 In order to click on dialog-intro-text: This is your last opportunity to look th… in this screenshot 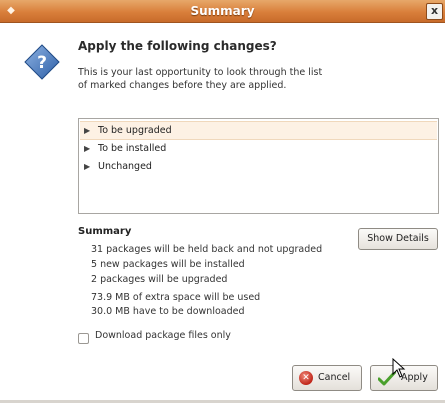, I will do `click(200, 79)`.